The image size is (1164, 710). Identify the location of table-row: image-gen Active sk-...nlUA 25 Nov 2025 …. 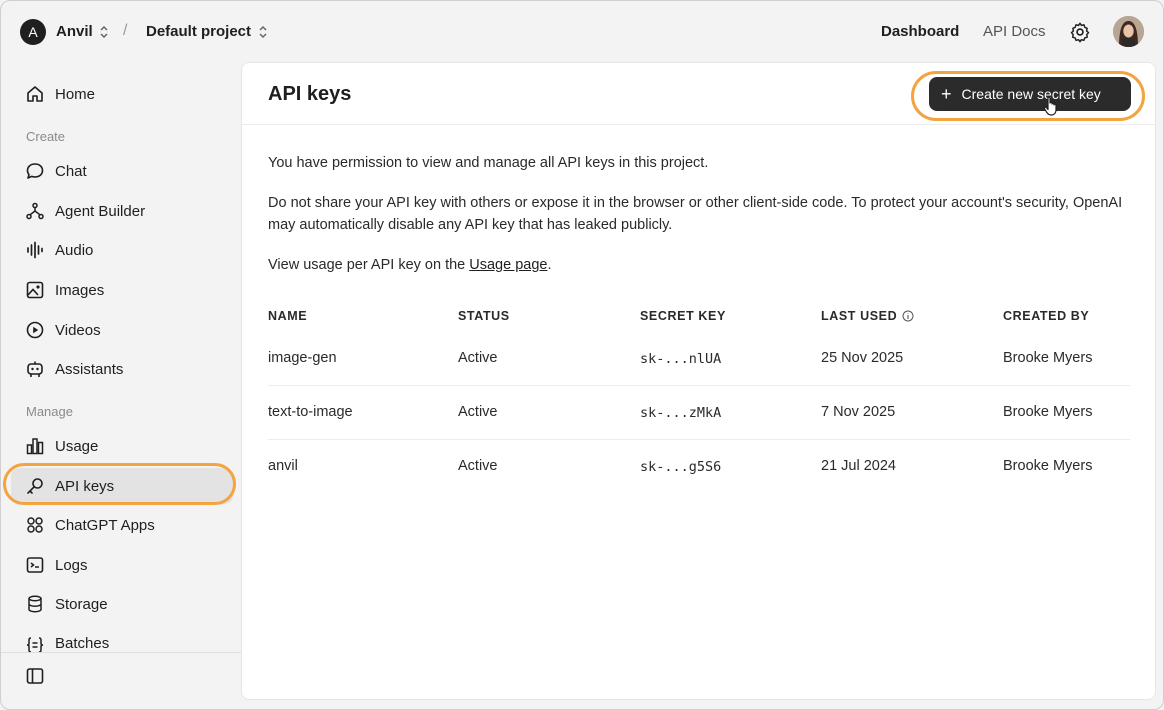
(699, 359).